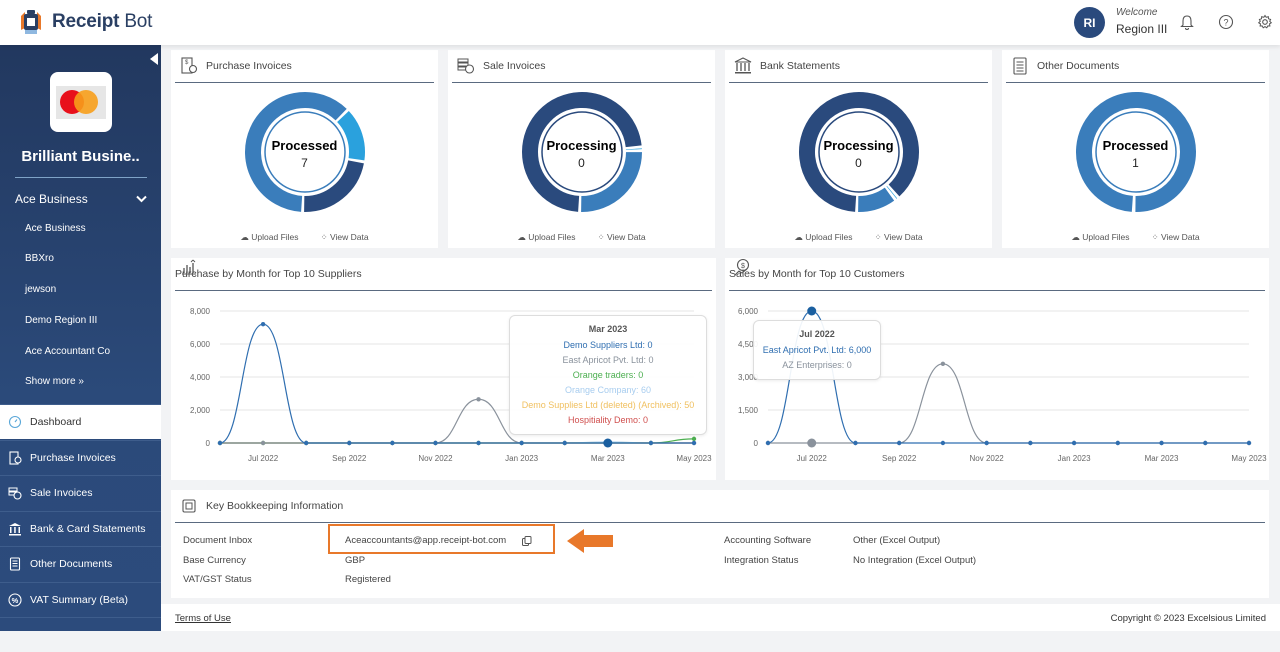 This screenshot has height=652, width=1280. Describe the element at coordinates (31, 22) in the screenshot. I see `robot-logo-icon` at that location.